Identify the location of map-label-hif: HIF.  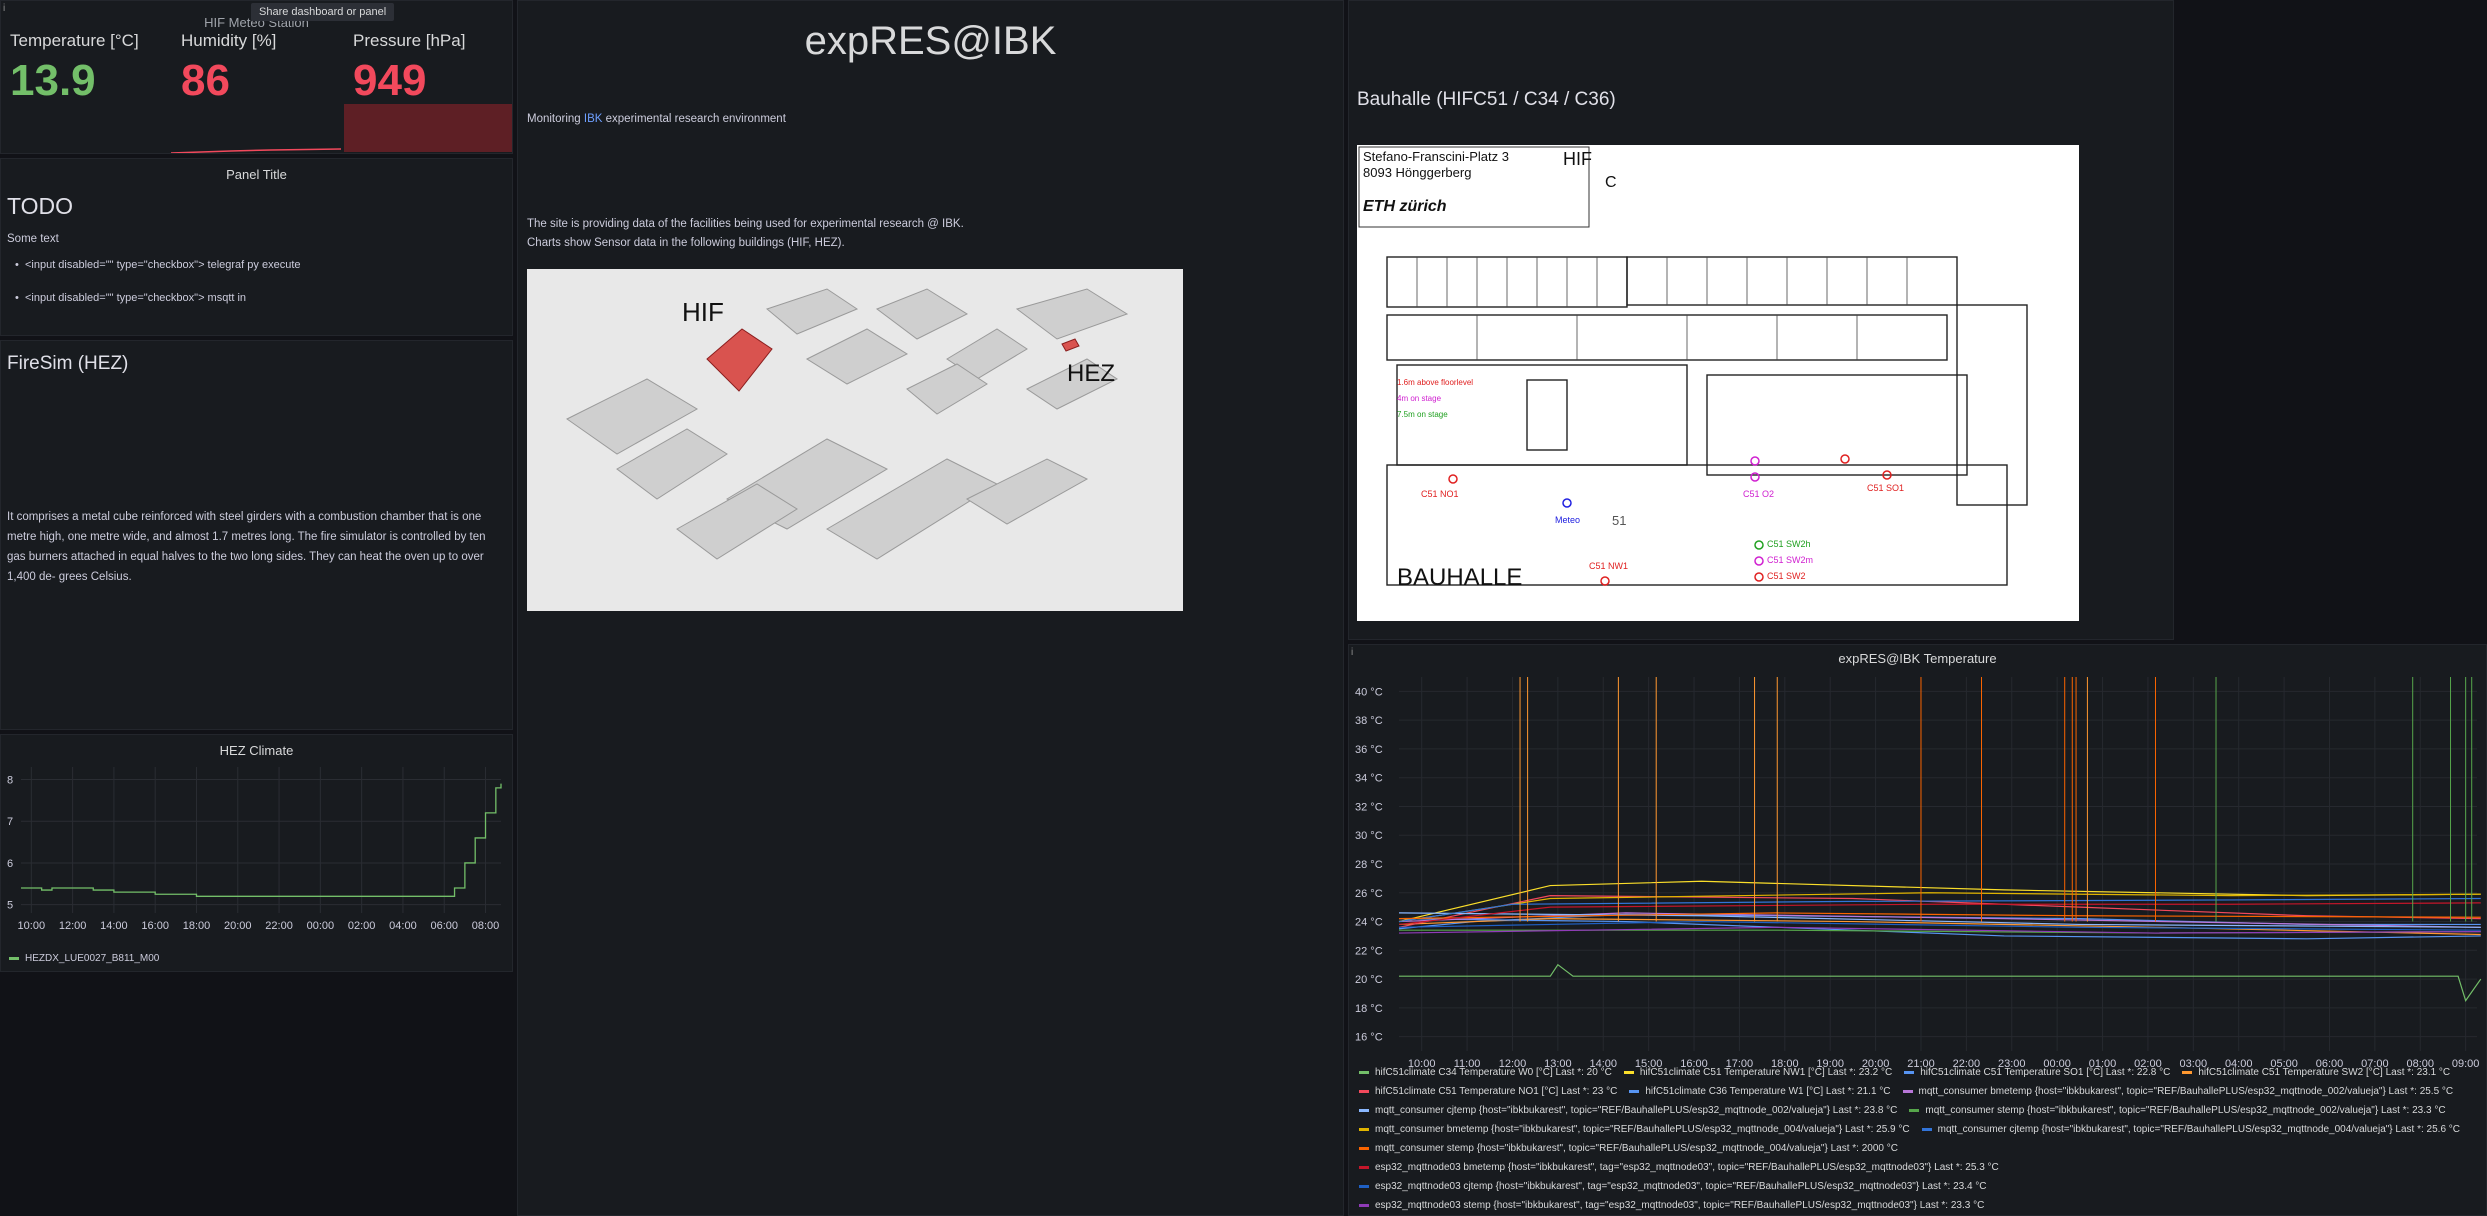
(703, 312).